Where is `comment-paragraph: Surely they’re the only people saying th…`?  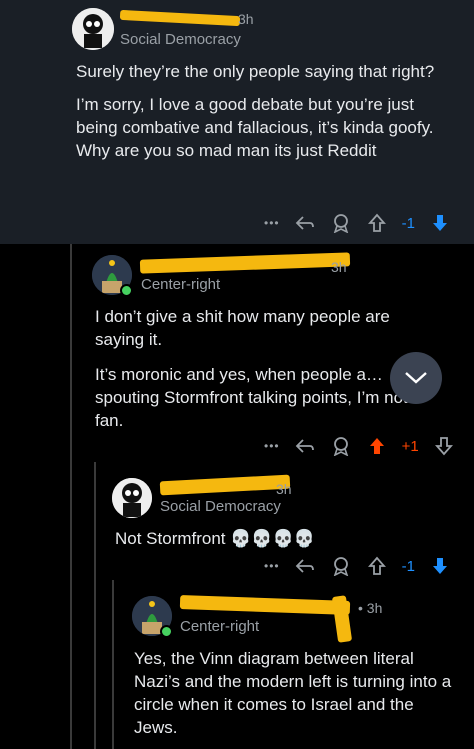 comment-paragraph: Surely they’re the only people saying th… is located at coordinates (255, 71).